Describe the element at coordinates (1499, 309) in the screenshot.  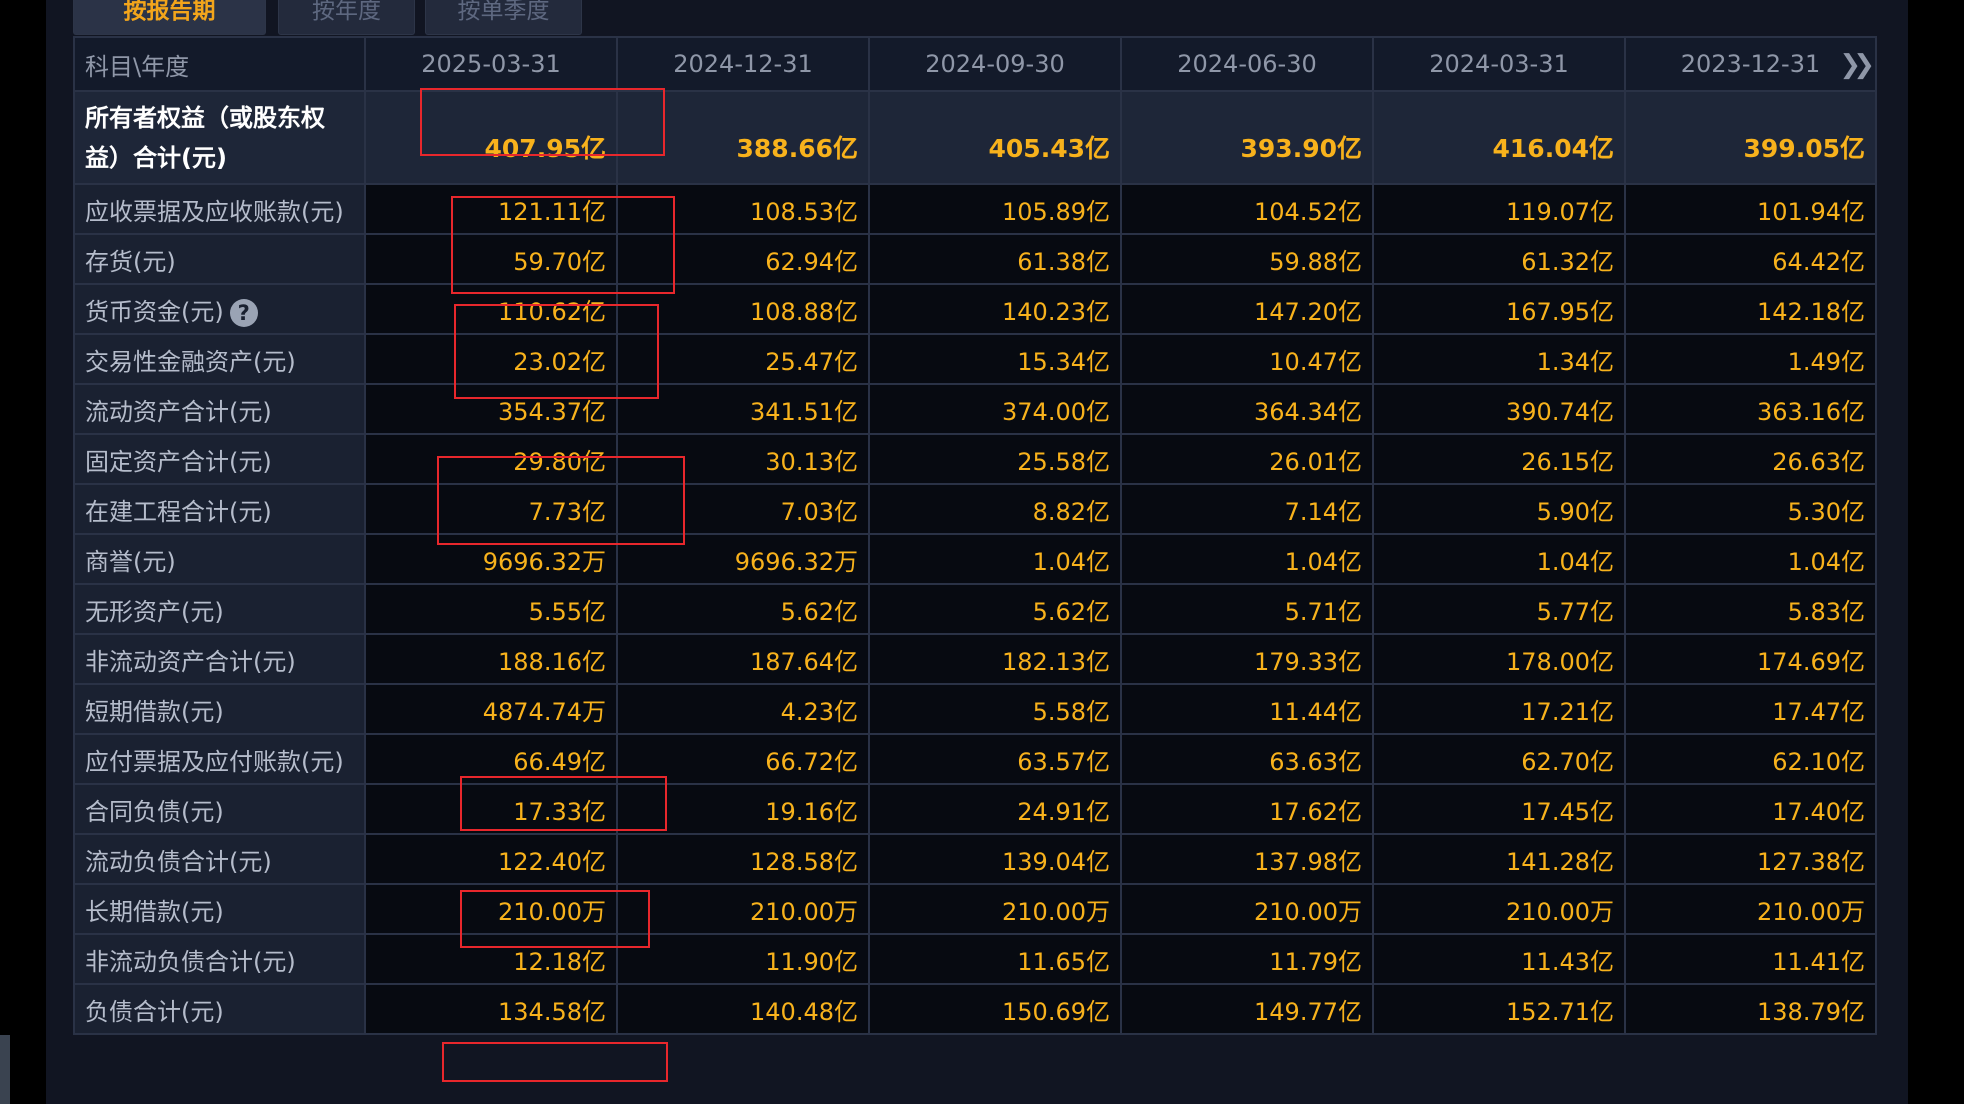
I see `value-cell: 167.95亿` at that location.